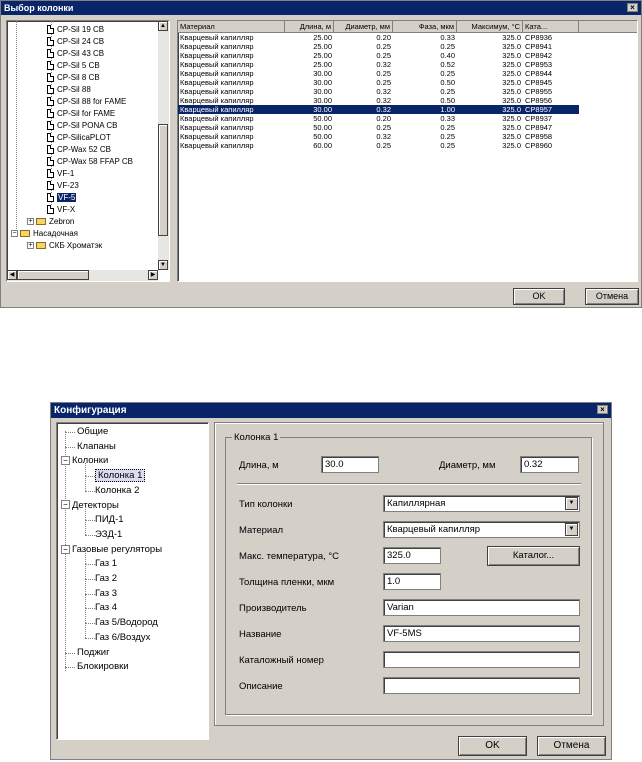 The width and height of the screenshot is (642, 762). What do you see at coordinates (106, 594) in the screenshot?
I see `tree-item: Газ 3` at bounding box center [106, 594].